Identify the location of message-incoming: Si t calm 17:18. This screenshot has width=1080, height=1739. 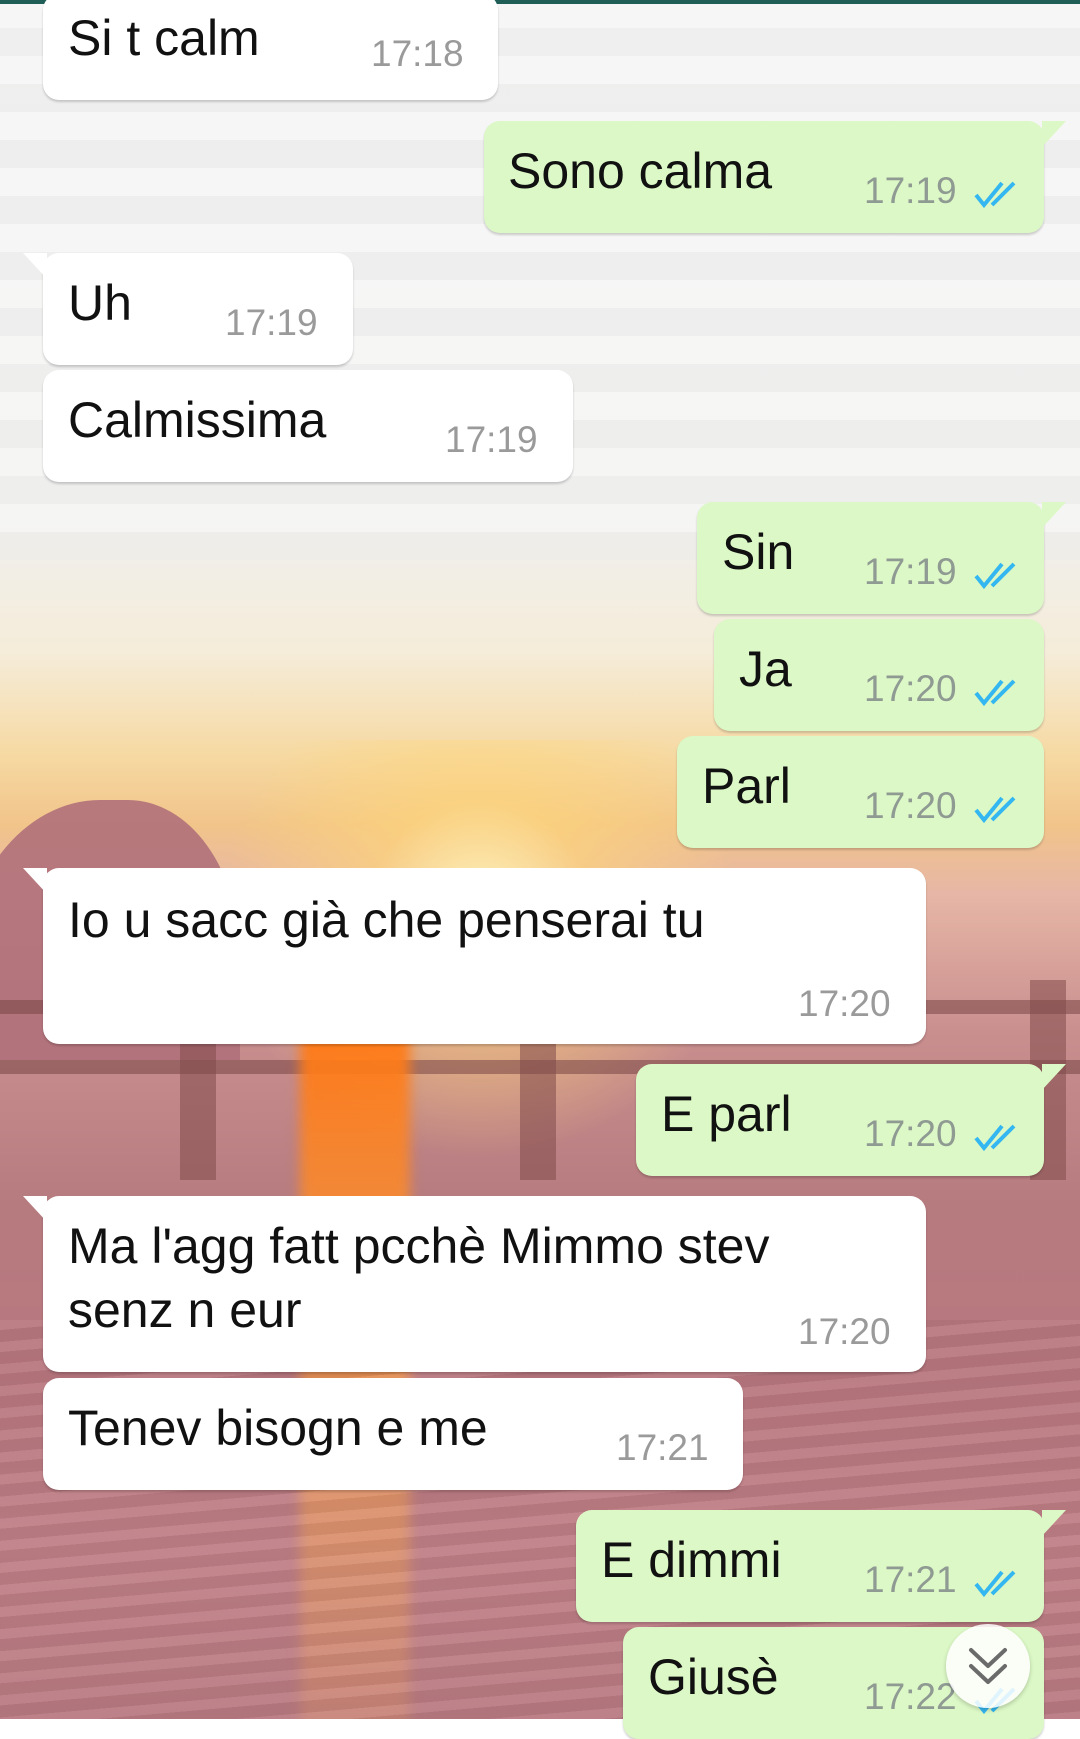
(270, 50).